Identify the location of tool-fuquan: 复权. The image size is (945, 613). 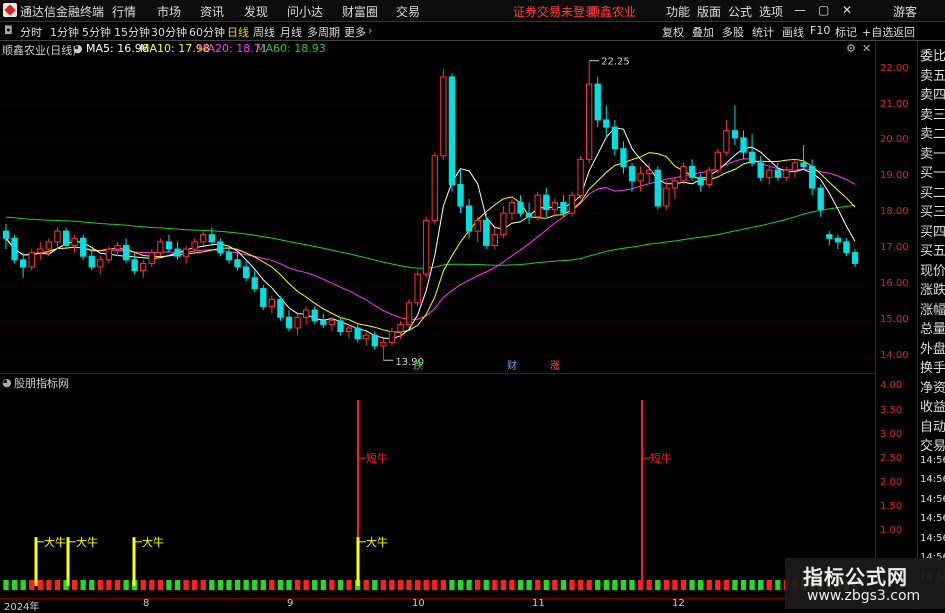
(673, 32).